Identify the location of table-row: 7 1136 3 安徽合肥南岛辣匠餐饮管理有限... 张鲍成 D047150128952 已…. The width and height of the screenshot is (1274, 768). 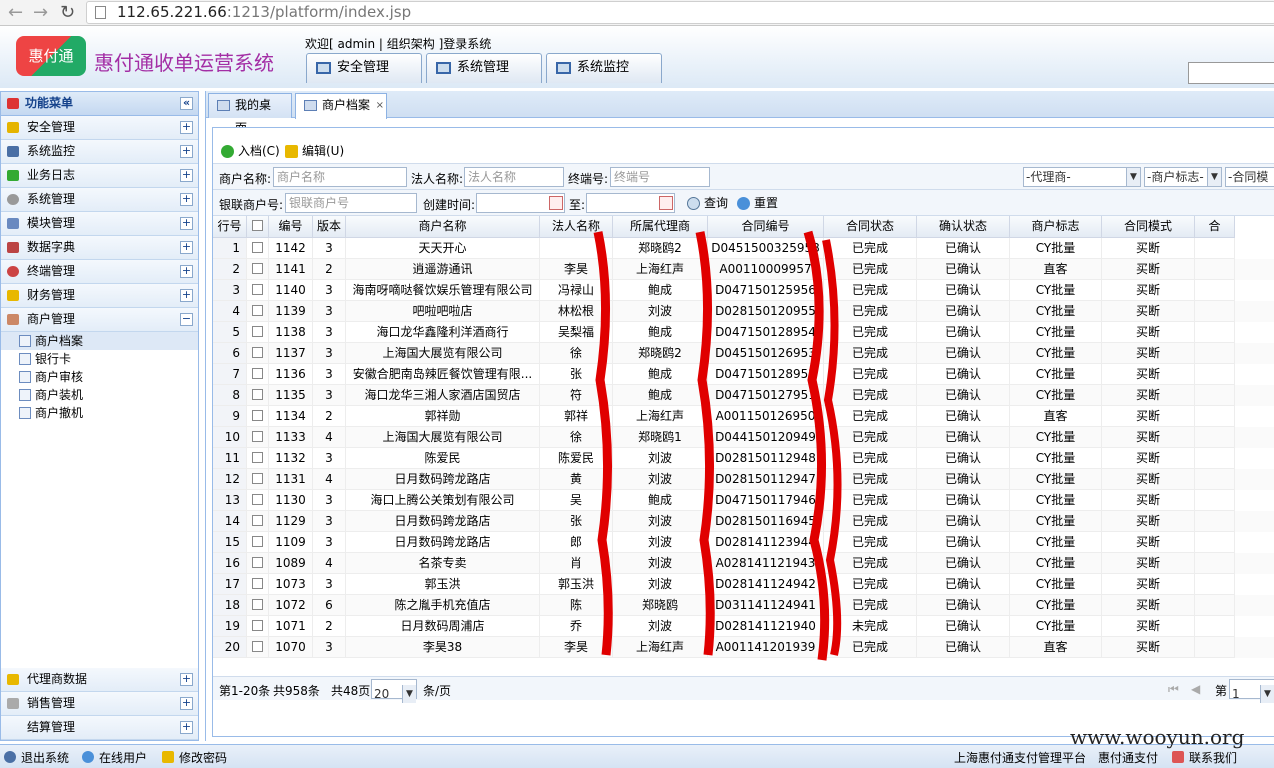
(743, 374).